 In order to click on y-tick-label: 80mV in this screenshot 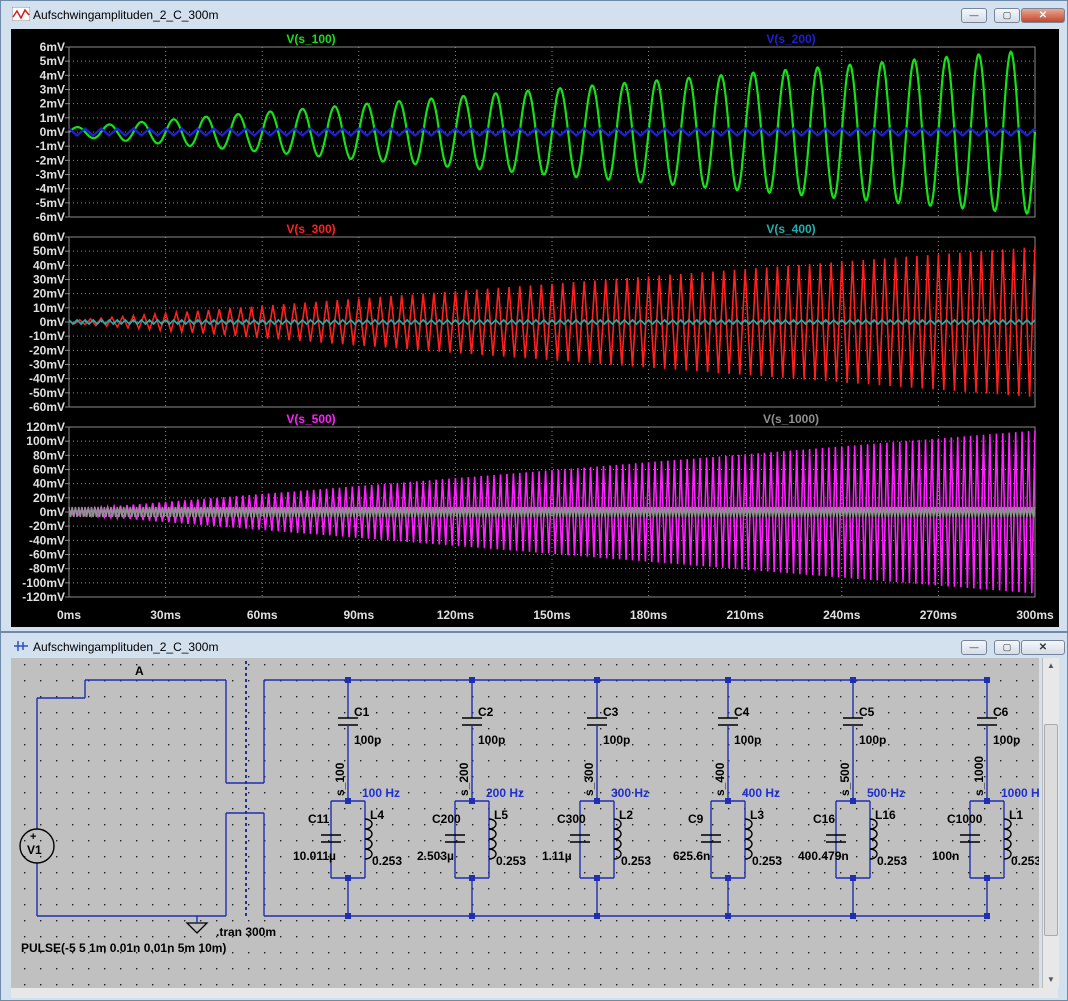, I will do `click(49, 455)`.